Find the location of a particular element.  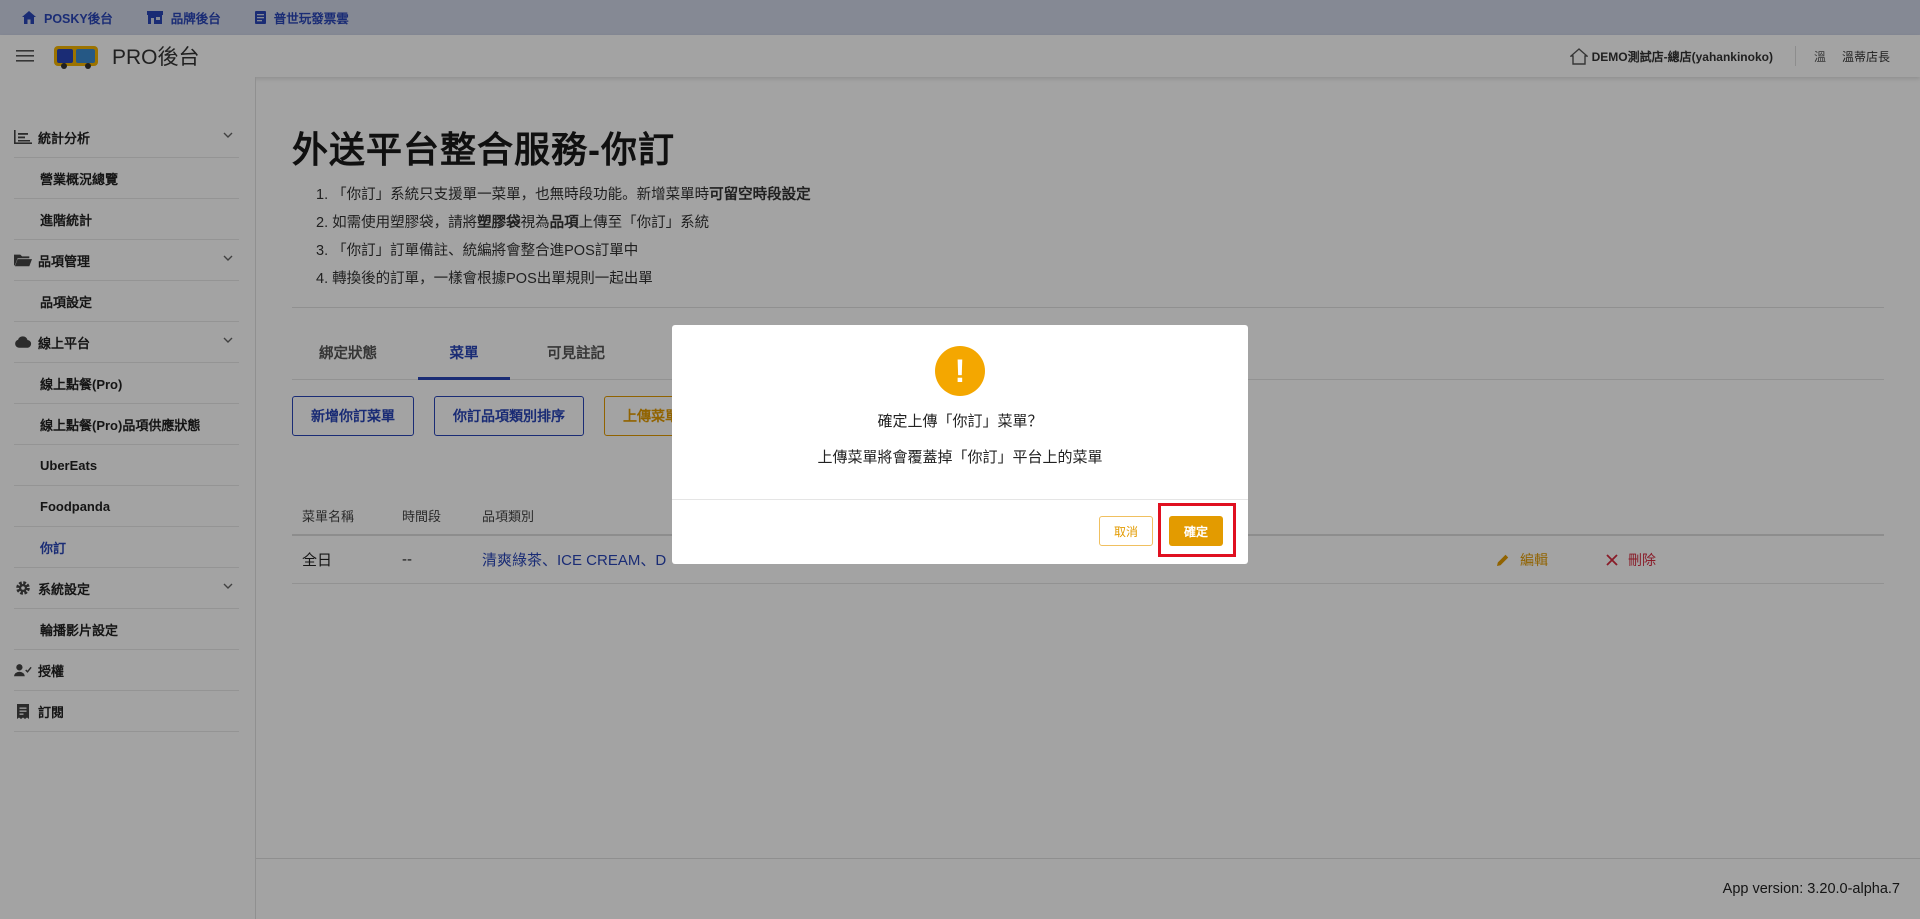

cancel-button: 取消 is located at coordinates (1126, 531).